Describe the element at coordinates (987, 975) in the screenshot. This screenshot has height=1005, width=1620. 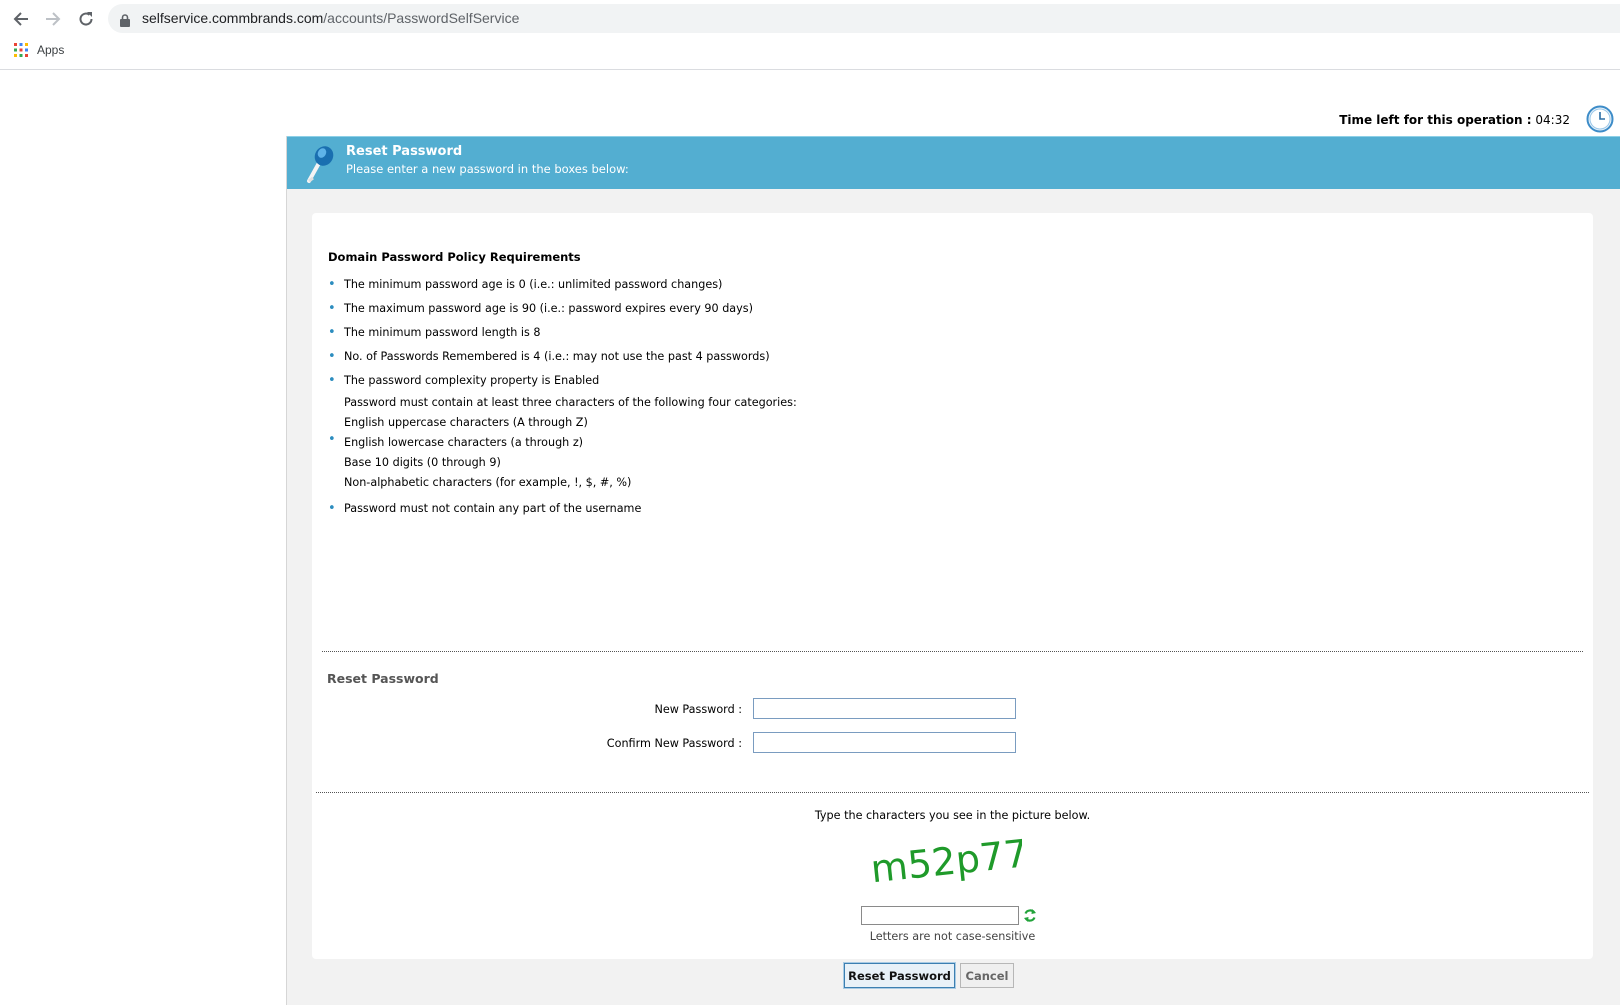
I see `cancel-button: Cancel` at that location.